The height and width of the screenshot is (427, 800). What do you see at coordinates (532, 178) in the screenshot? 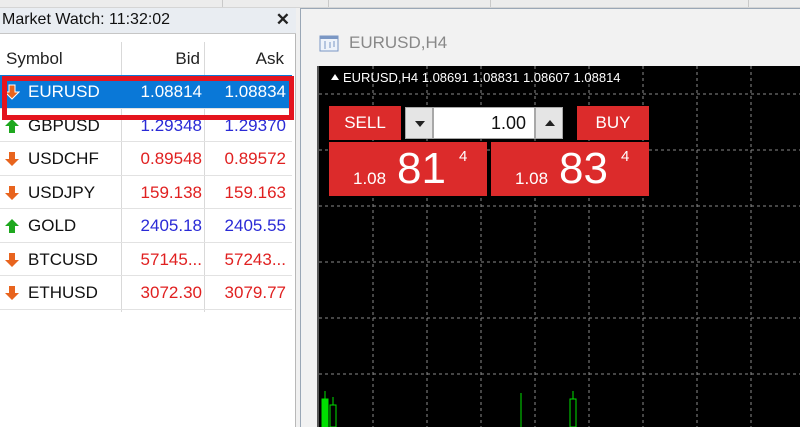
I see `buy-price-prefix: 1.08` at bounding box center [532, 178].